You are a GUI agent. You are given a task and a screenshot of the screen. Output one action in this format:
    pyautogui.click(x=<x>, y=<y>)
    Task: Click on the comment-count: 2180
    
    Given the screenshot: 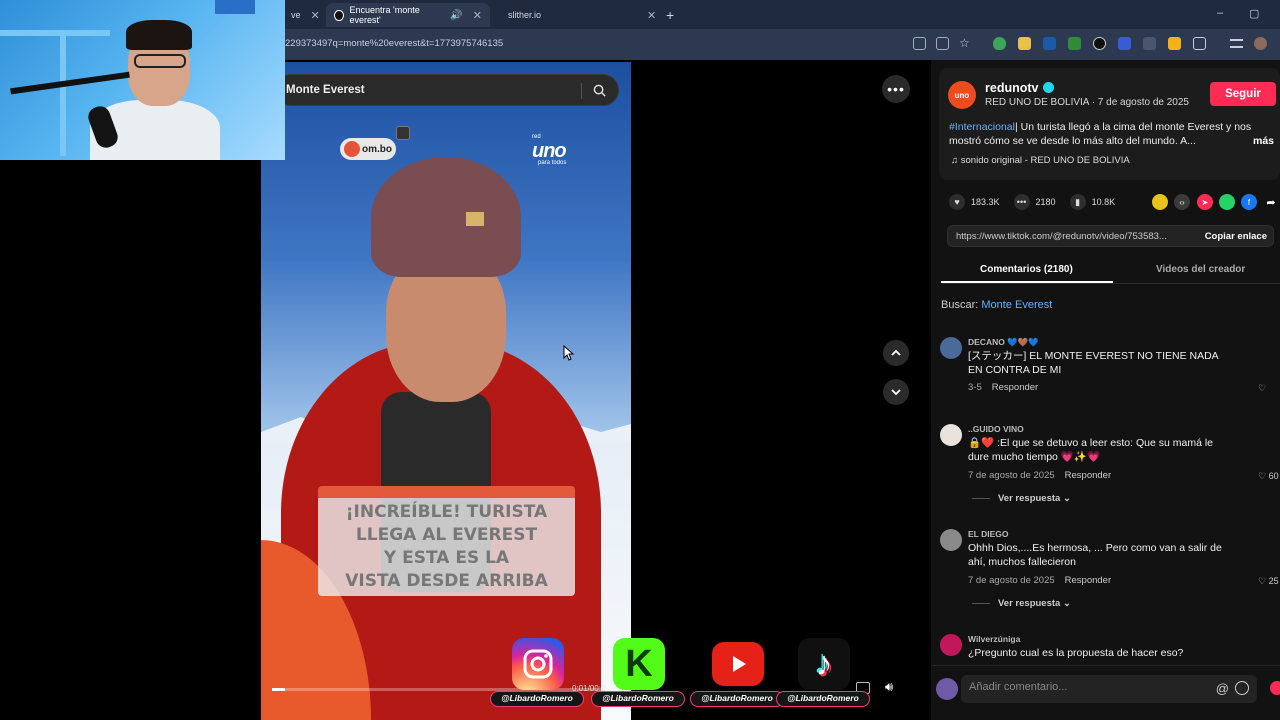 What is the action you would take?
    pyautogui.click(x=1045, y=202)
    